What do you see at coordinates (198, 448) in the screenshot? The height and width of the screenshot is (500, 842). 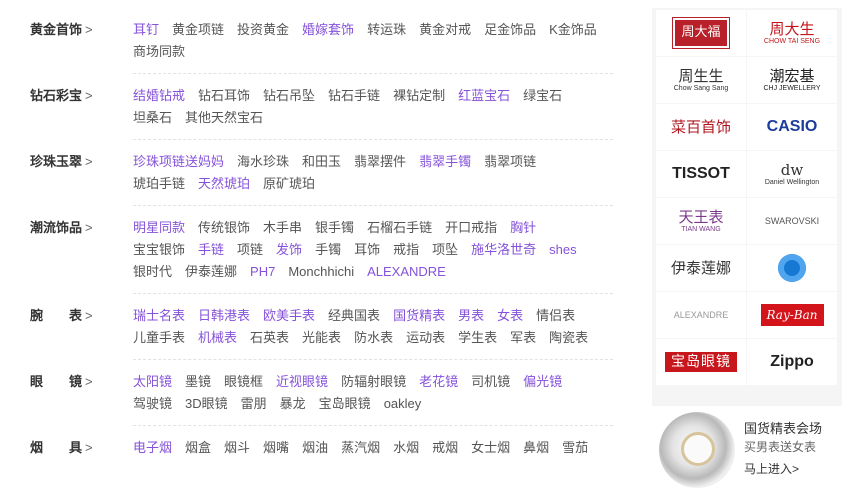 I see `category-link: 烟盒` at bounding box center [198, 448].